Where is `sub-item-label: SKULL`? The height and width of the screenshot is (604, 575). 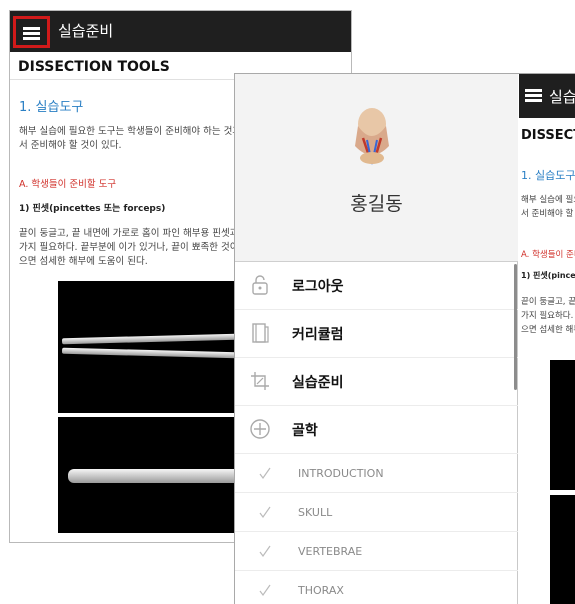 sub-item-label: SKULL is located at coordinates (315, 512).